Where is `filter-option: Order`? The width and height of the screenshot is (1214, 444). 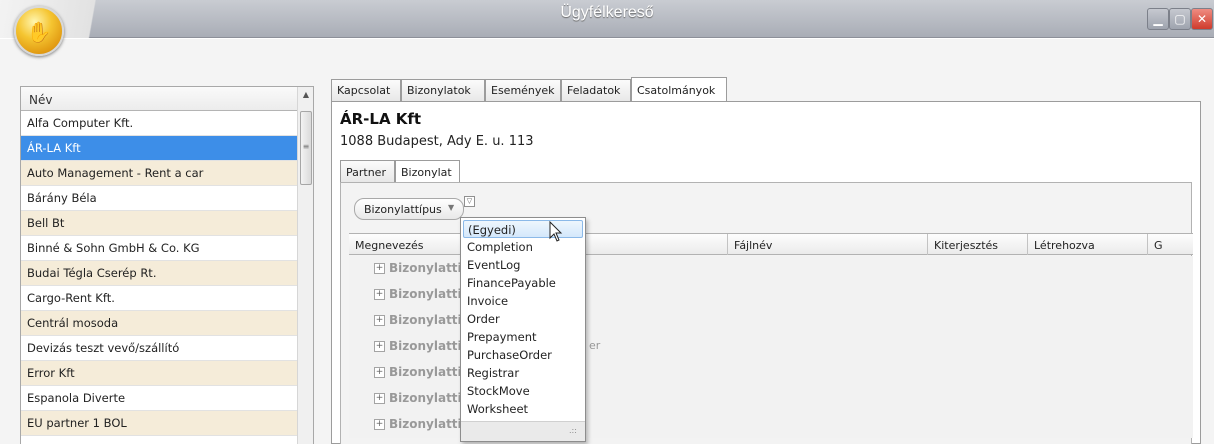 filter-option: Order is located at coordinates (523, 319).